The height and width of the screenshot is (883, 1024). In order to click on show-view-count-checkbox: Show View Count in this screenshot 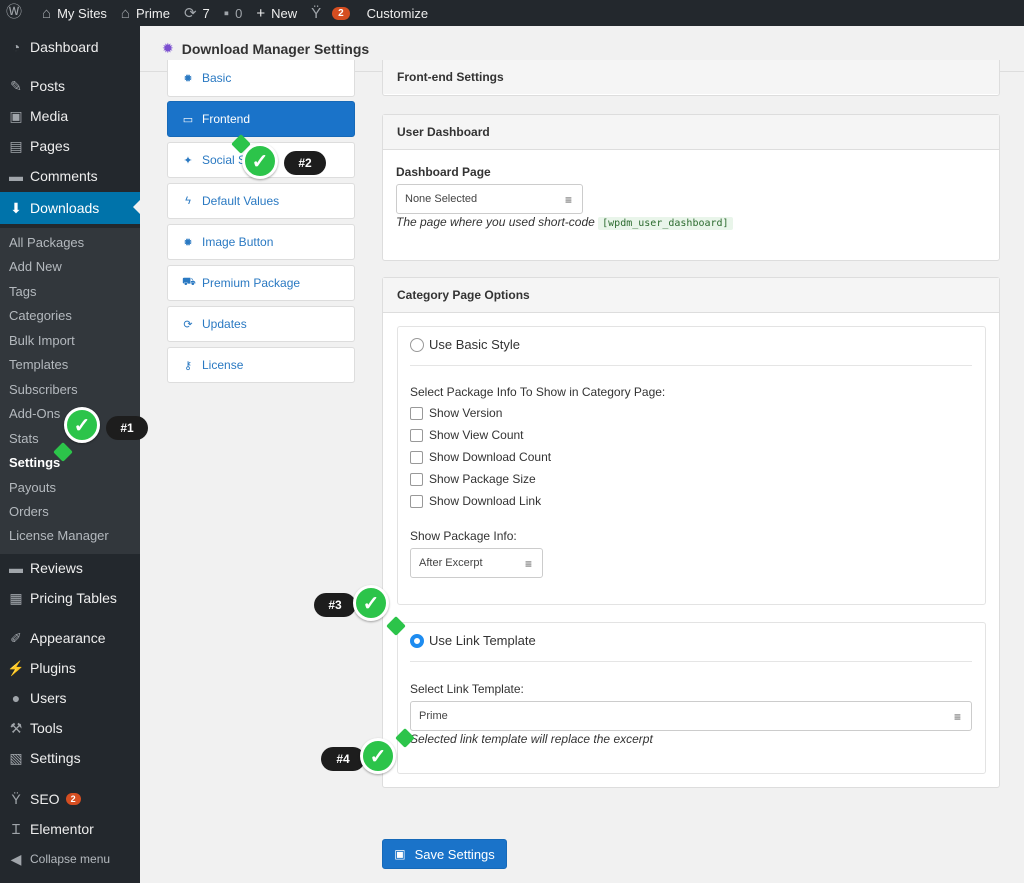, I will do `click(467, 435)`.